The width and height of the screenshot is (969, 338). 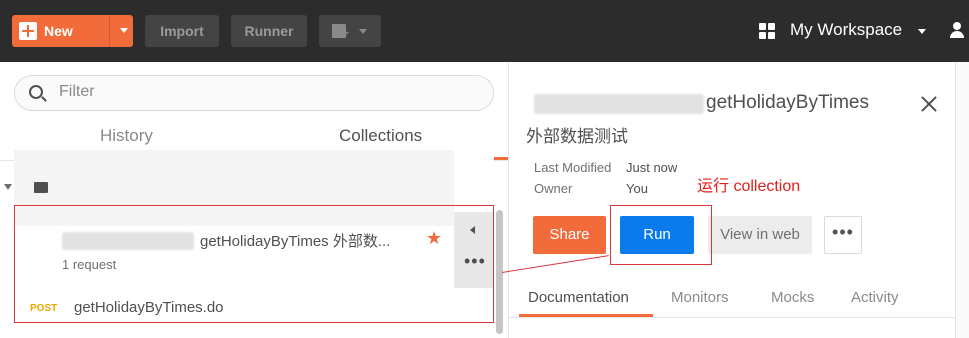 What do you see at coordinates (578, 297) in the screenshot?
I see `tab-documentation: Documentation` at bounding box center [578, 297].